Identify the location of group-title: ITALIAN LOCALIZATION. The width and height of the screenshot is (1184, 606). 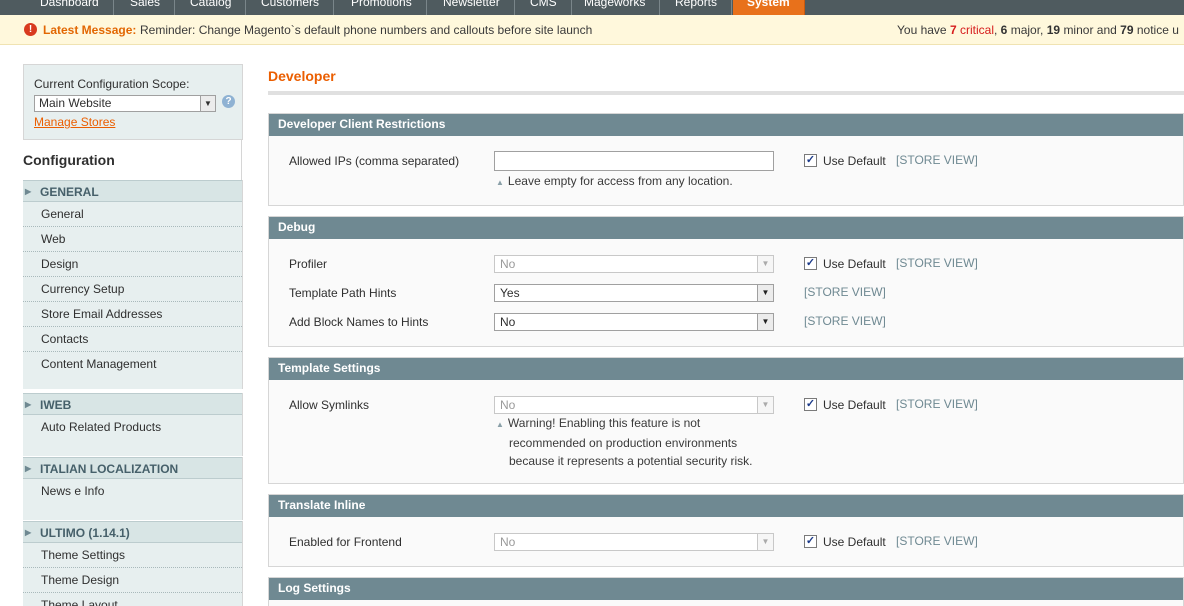
(109, 469).